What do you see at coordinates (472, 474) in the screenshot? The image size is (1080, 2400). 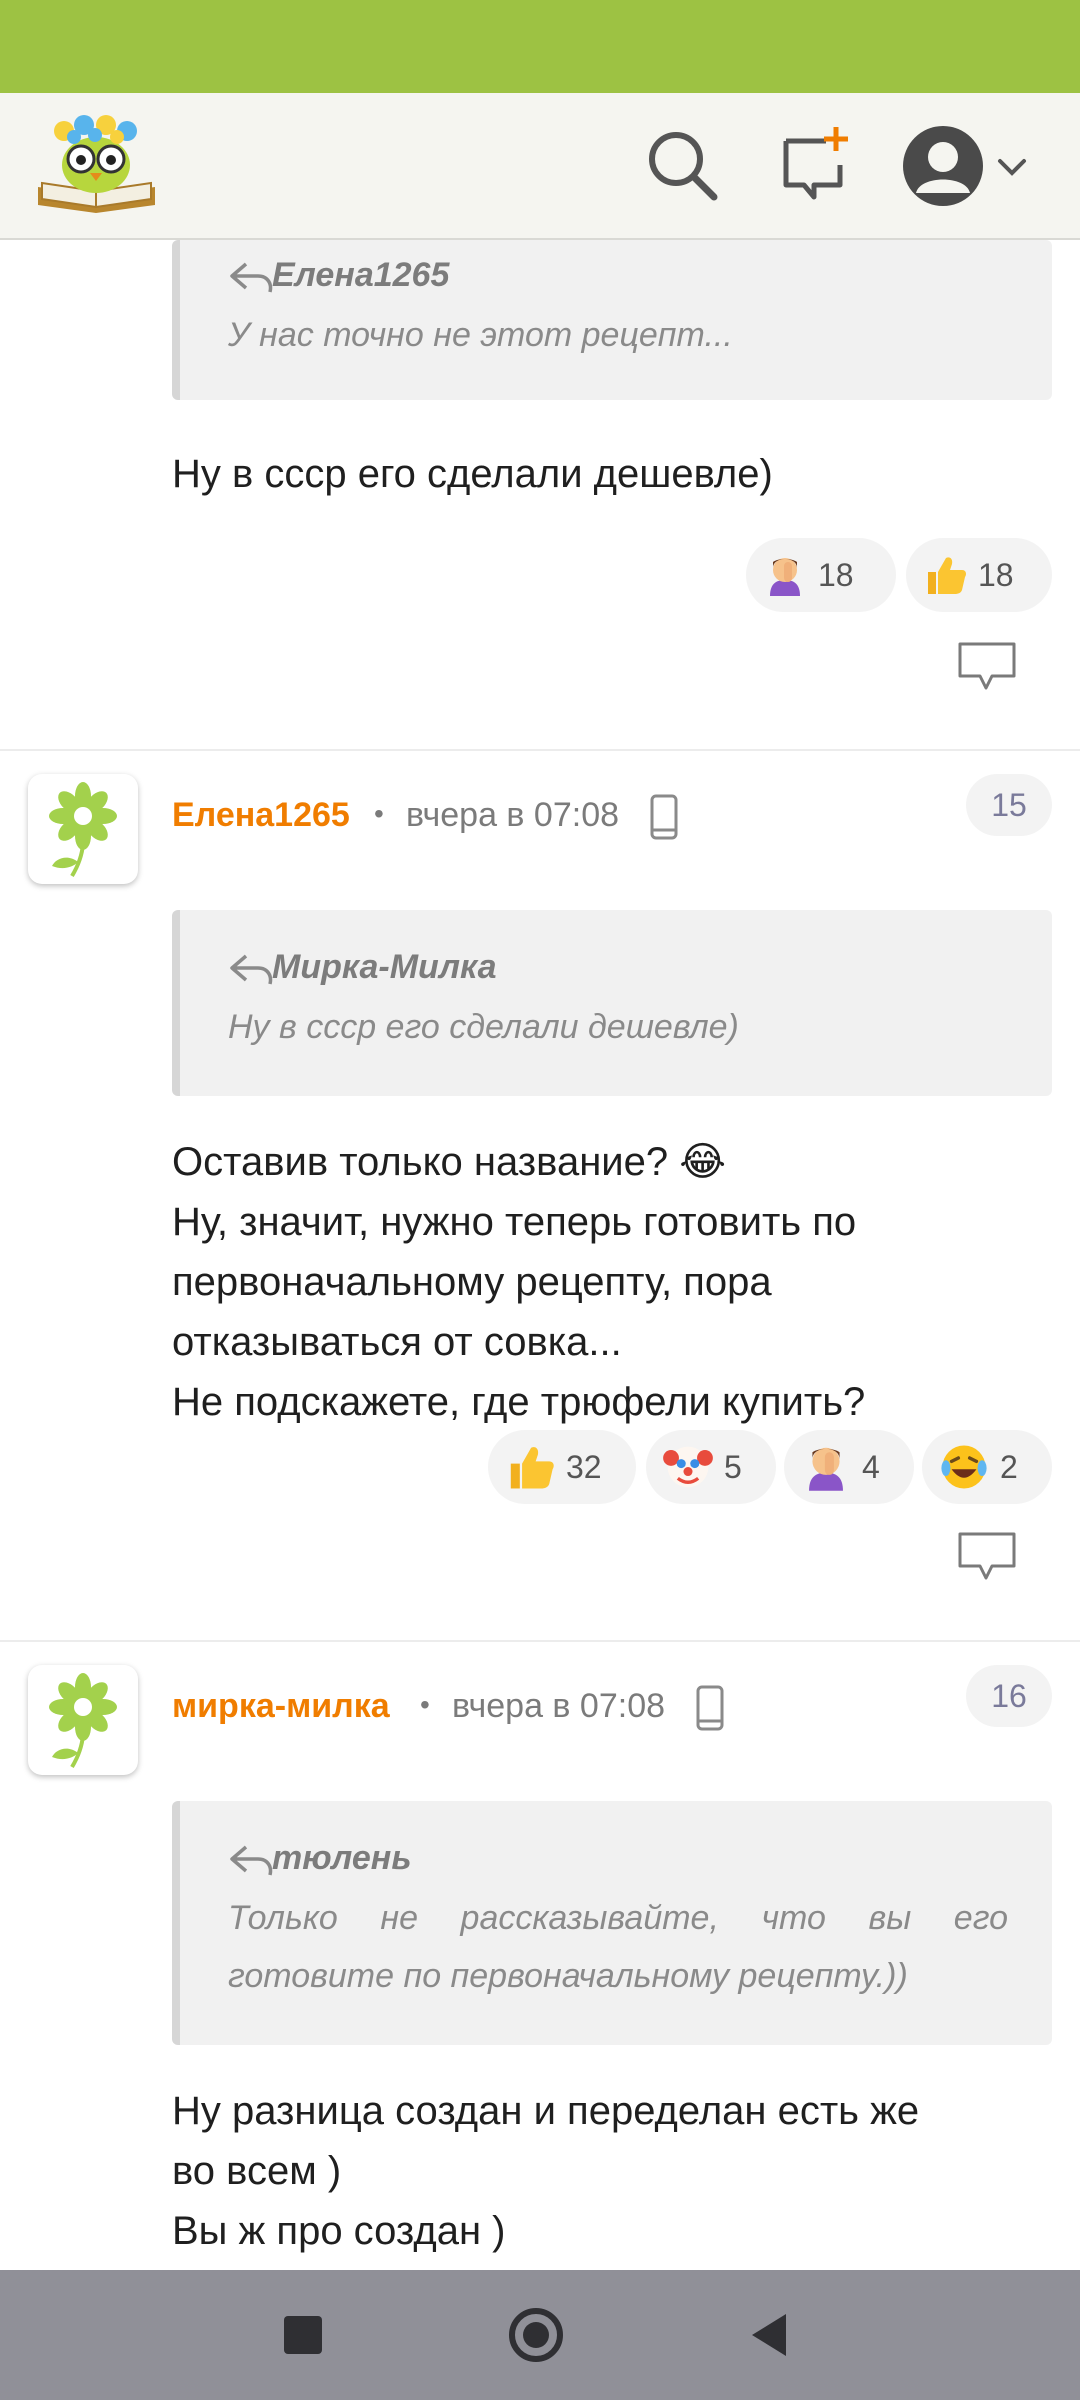 I see `comment-text-line: Ну в ссср его сделали дешевле)` at bounding box center [472, 474].